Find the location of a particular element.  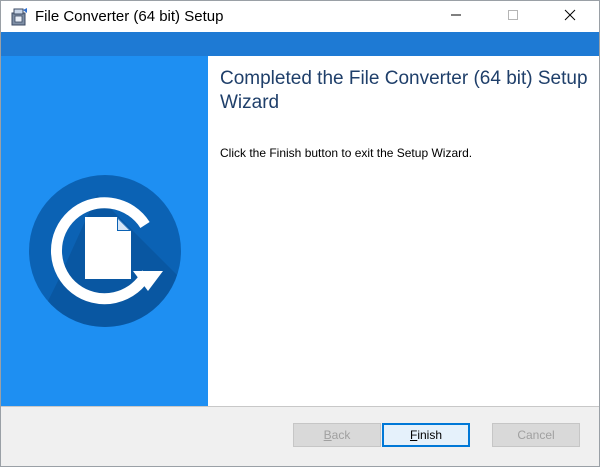

minimize-button is located at coordinates (456, 16).